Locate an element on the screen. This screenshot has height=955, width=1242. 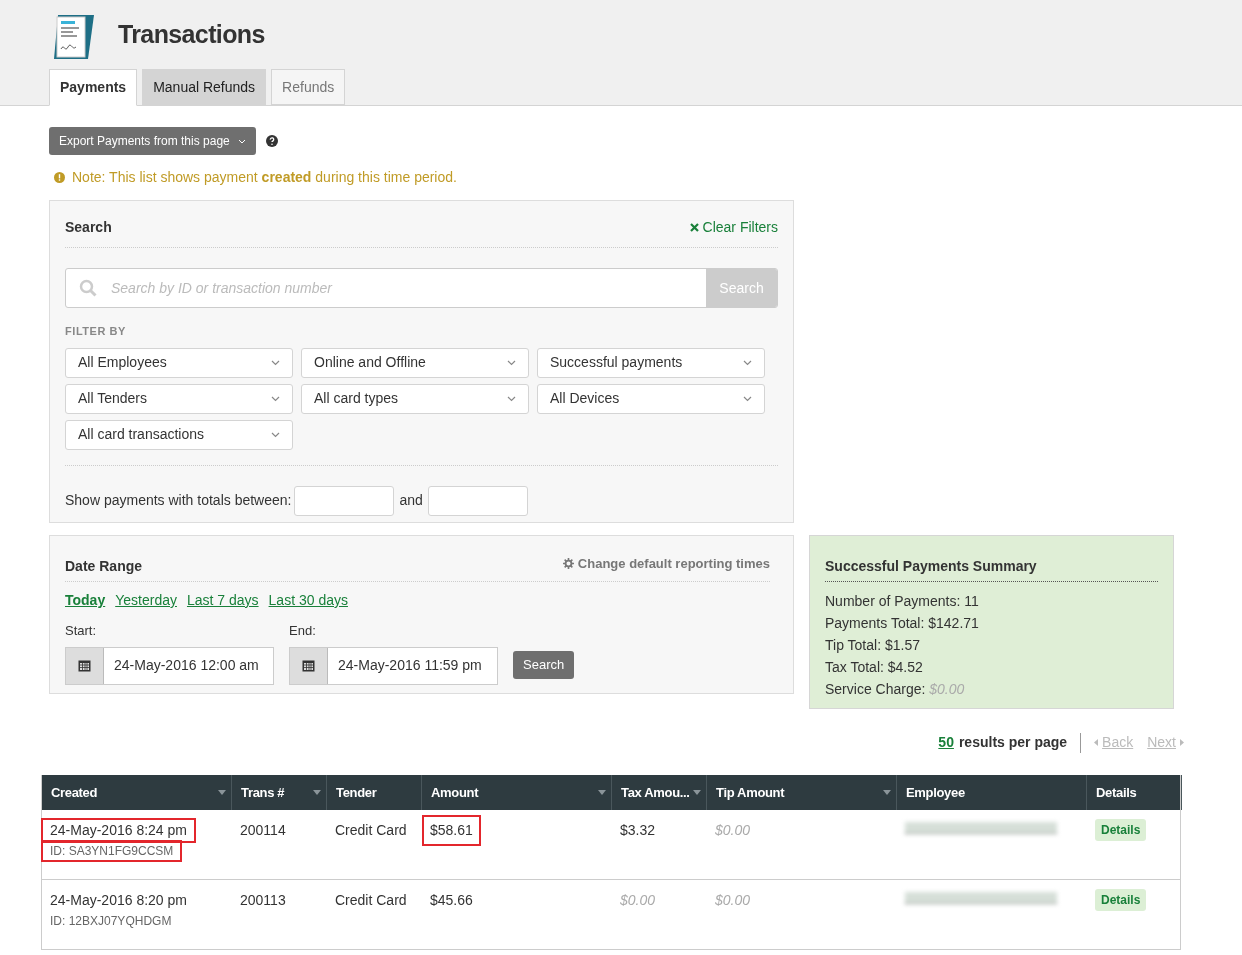
tab: Payments is located at coordinates (93, 87).